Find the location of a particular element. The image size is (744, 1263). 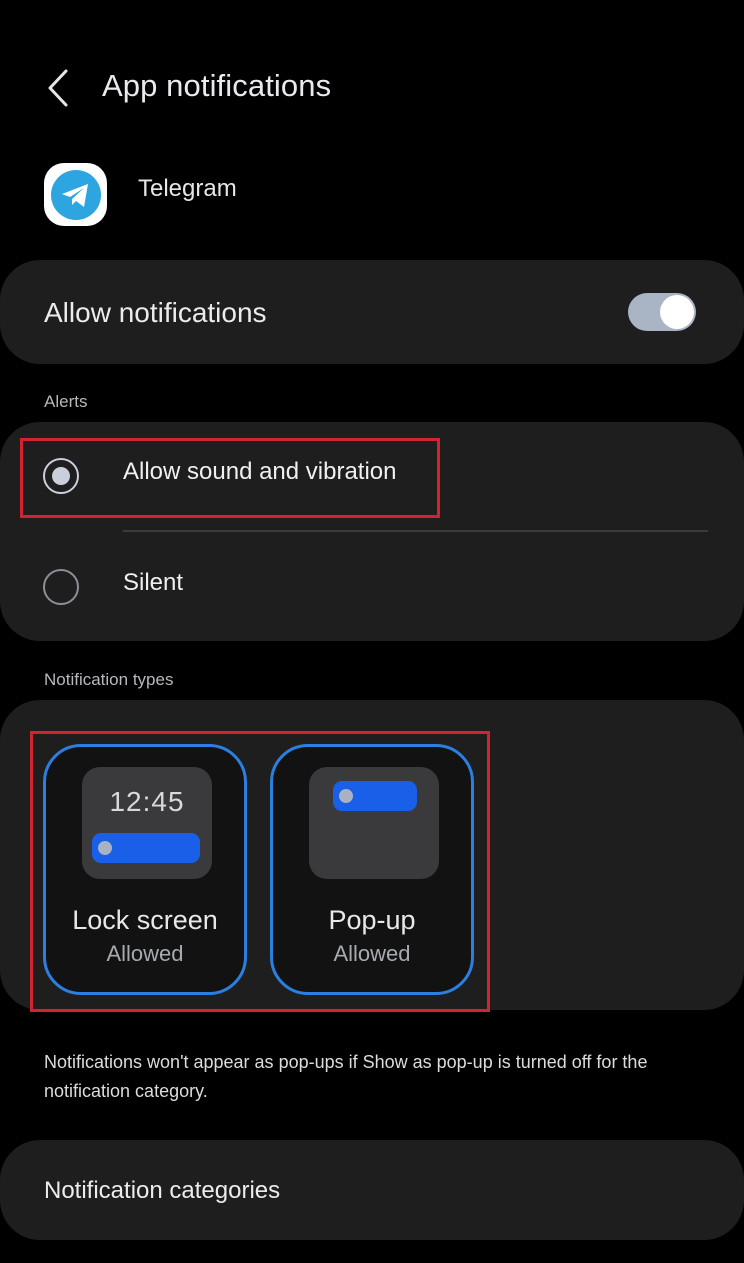

page-title: App notifications is located at coordinates (217, 85).